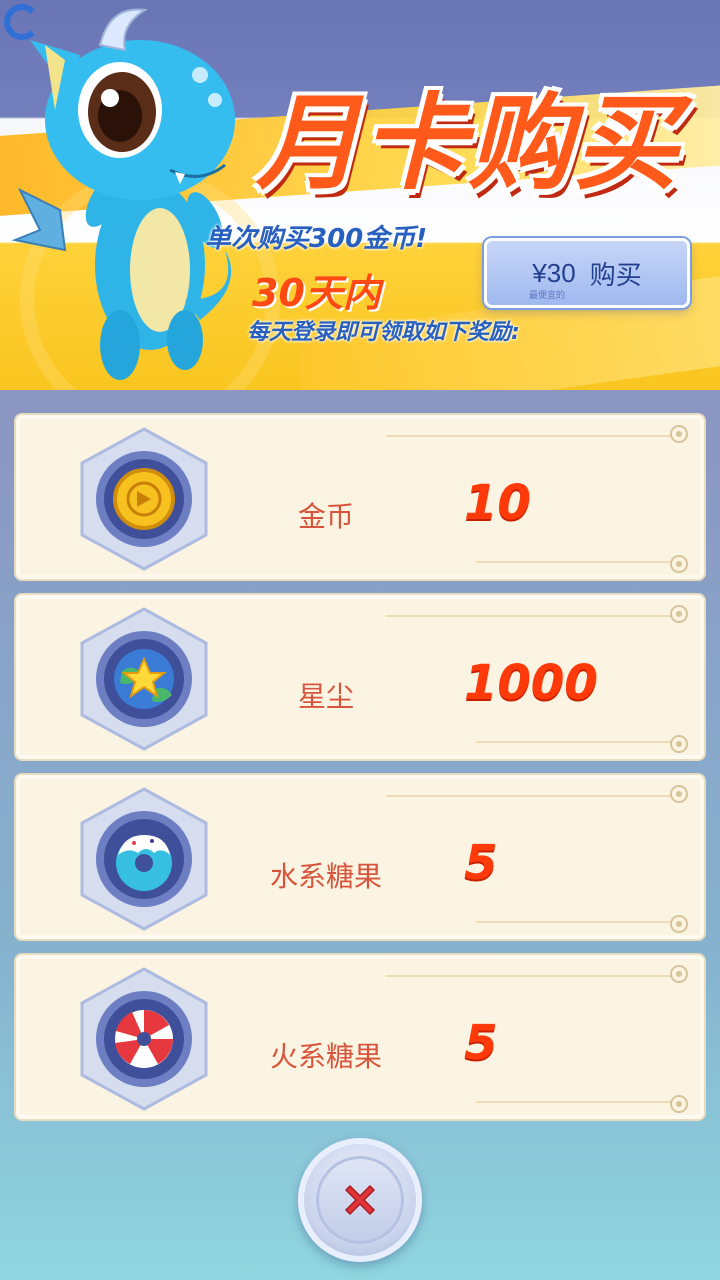 The width and height of the screenshot is (720, 1280). What do you see at coordinates (316, 239) in the screenshot?
I see `promo-gold-text: 单次购买300金币!` at bounding box center [316, 239].